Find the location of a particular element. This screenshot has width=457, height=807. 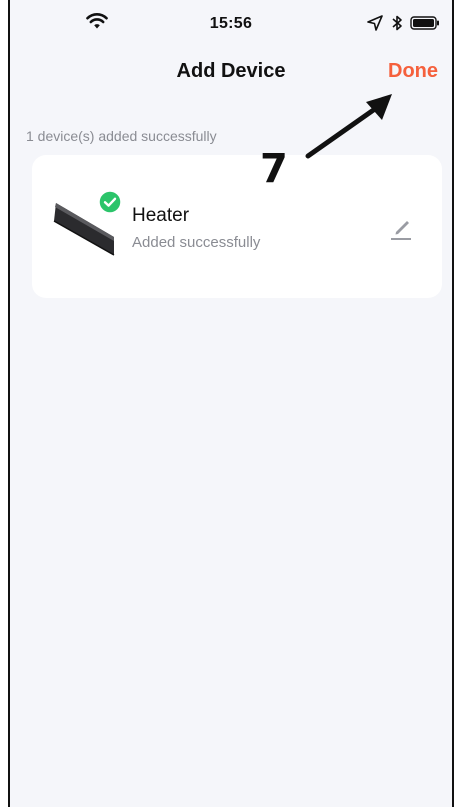

device-name: Heater is located at coordinates (161, 215).